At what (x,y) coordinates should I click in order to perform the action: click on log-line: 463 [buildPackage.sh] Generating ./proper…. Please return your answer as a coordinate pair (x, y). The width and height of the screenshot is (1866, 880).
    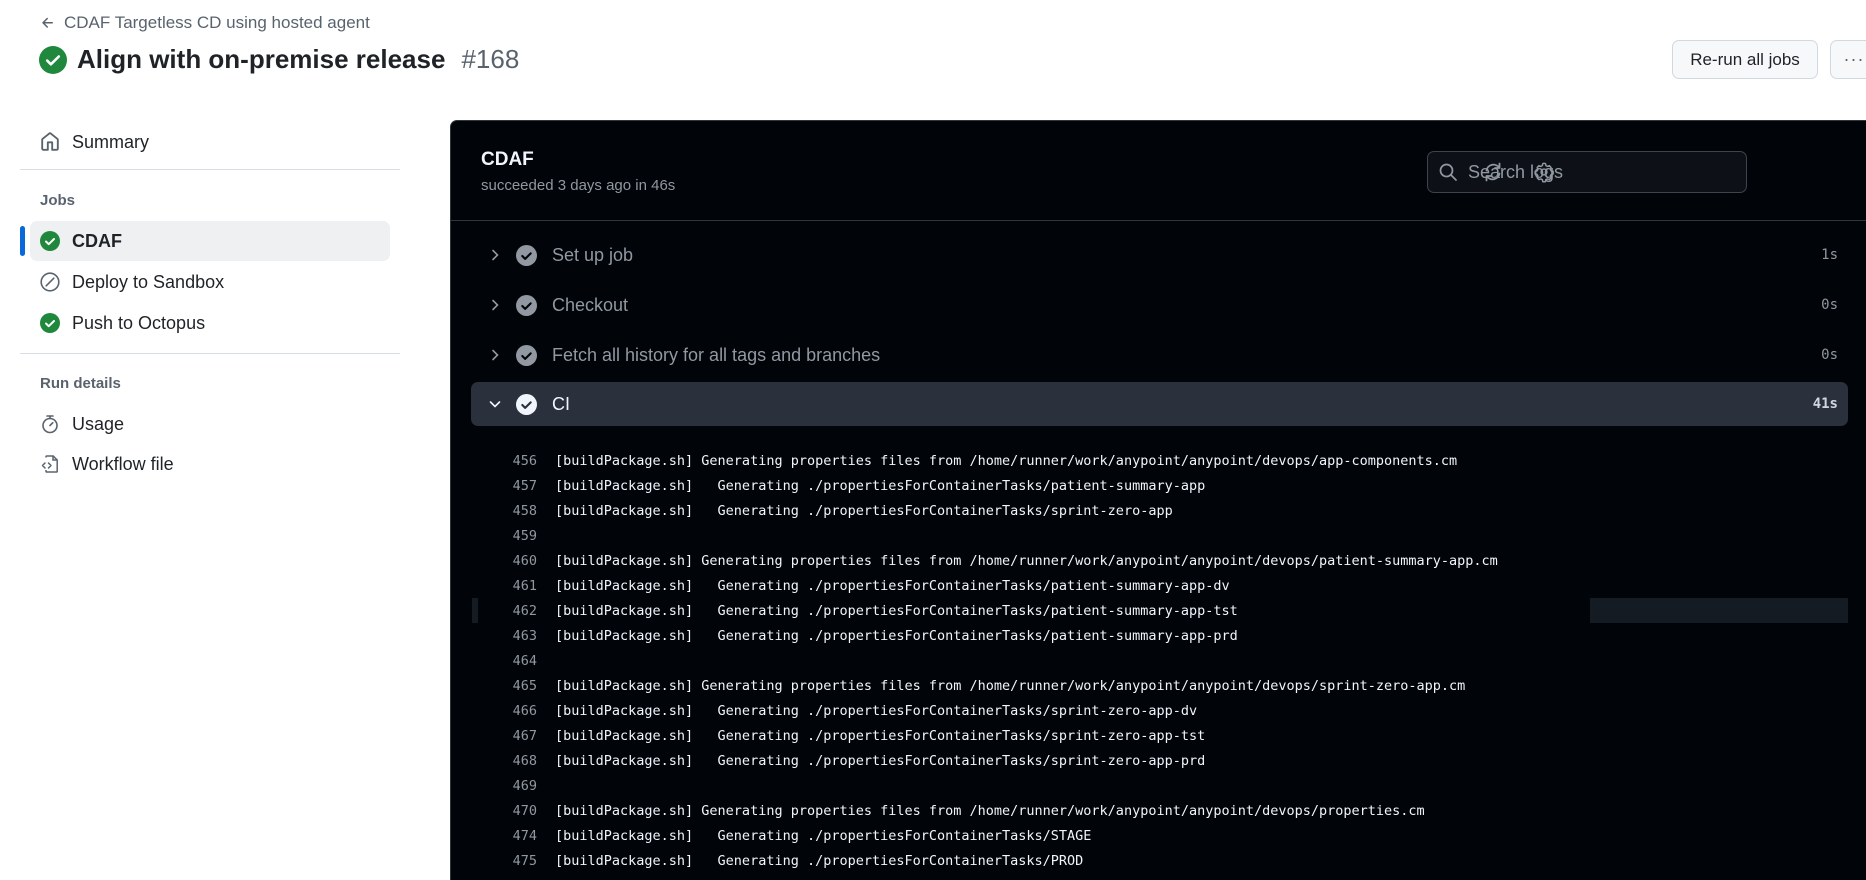
    Looking at the image, I should click on (1158, 635).